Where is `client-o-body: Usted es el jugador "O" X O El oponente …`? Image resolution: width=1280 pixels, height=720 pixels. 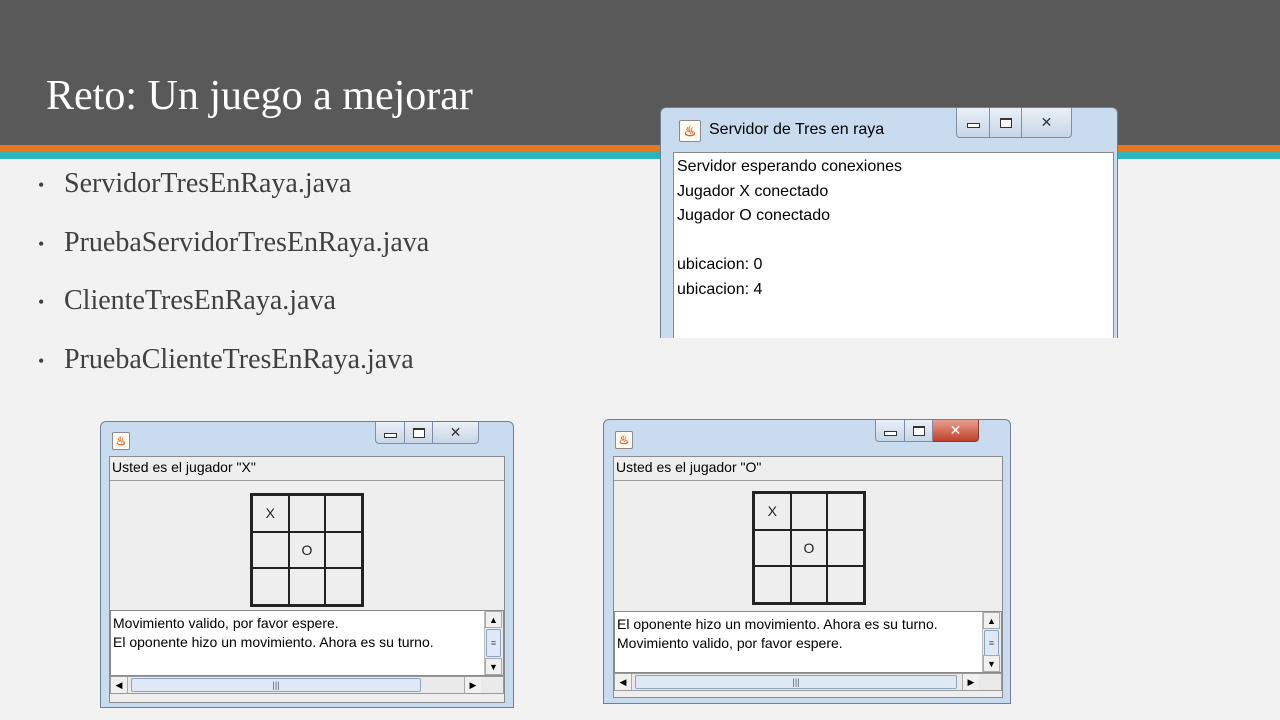
client-o-body: Usted es el jugador "O" X O El oponente … is located at coordinates (808, 577).